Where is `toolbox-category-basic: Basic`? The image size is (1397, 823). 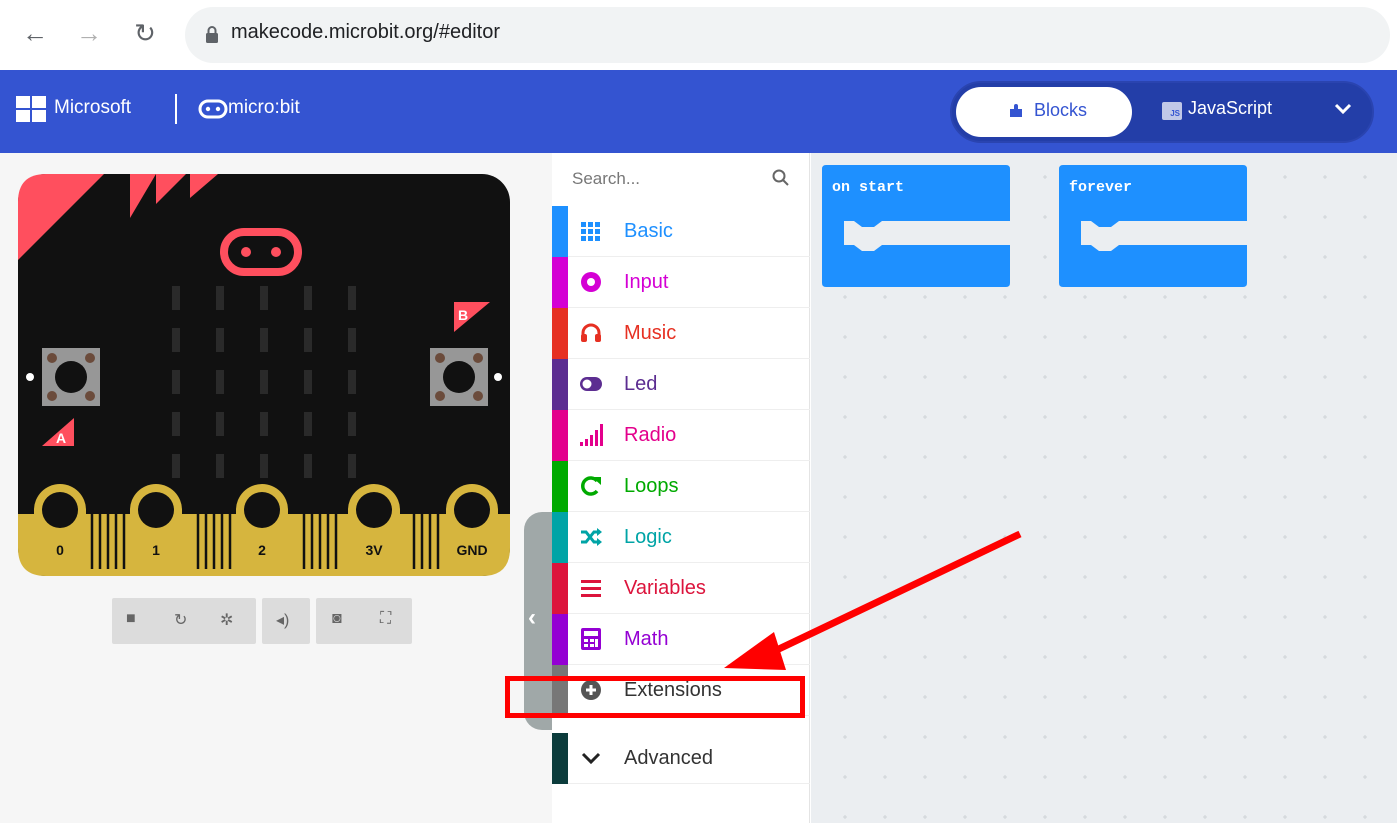 toolbox-category-basic: Basic is located at coordinates (681, 231).